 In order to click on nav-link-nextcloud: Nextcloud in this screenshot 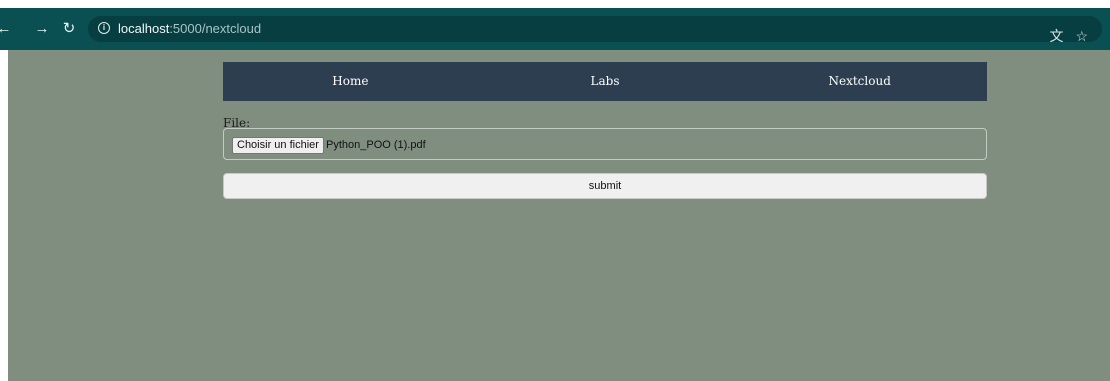, I will do `click(859, 81)`.